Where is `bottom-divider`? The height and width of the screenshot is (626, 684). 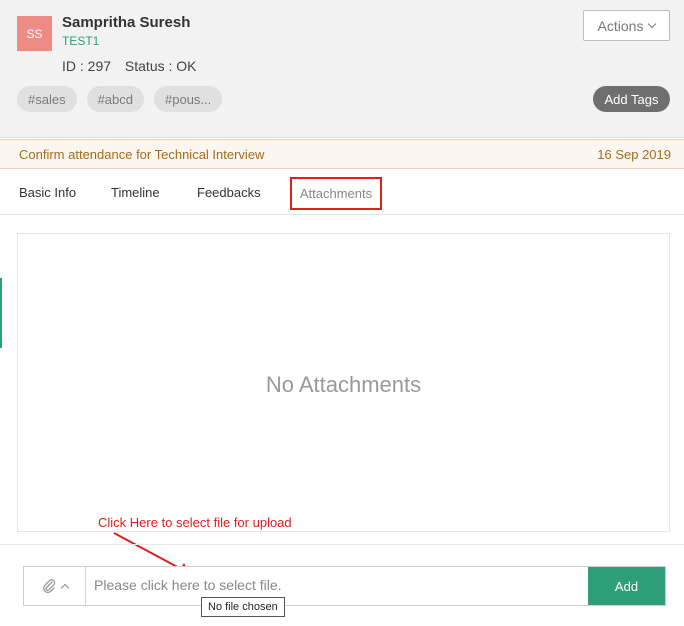 bottom-divider is located at coordinates (342, 544).